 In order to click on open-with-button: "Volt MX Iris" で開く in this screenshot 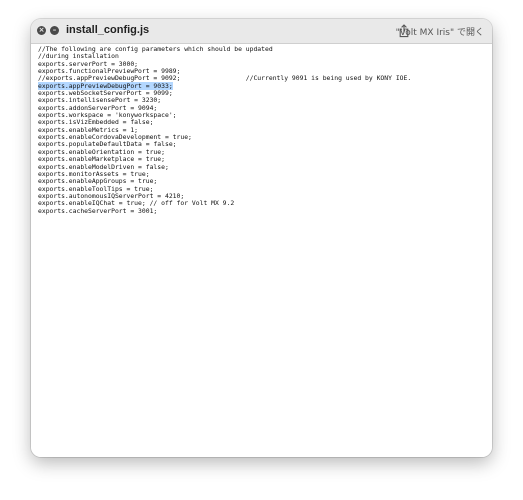, I will do `click(440, 31)`.